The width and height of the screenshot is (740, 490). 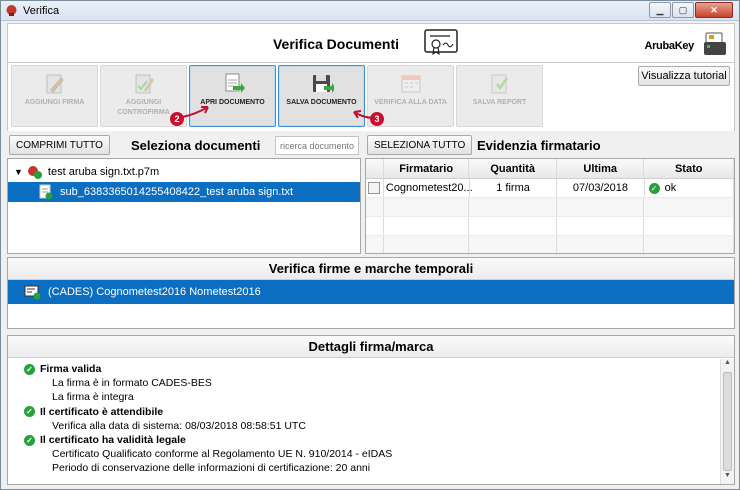 I want to click on tree-item-p7m: ▼ test aruba sign.txt.p7m, so click(x=184, y=172).